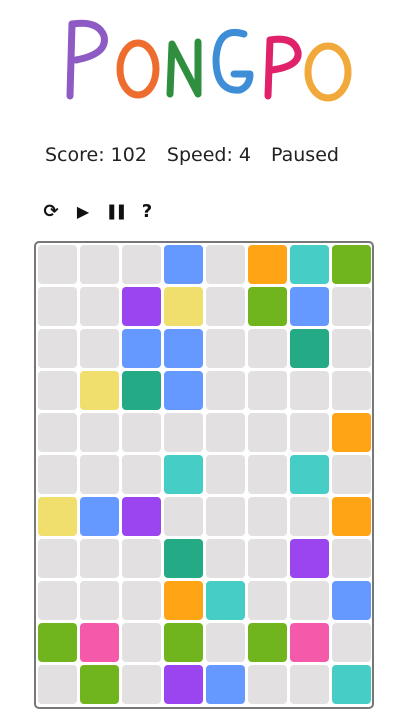  Describe the element at coordinates (184, 68) in the screenshot. I see `logo-letter-n` at that location.